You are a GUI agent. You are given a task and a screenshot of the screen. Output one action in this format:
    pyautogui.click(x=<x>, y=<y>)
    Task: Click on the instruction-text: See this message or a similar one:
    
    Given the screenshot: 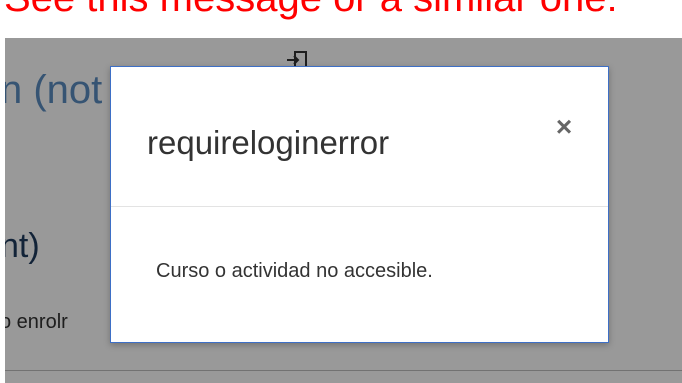 What is the action you would take?
    pyautogui.click(x=311, y=9)
    